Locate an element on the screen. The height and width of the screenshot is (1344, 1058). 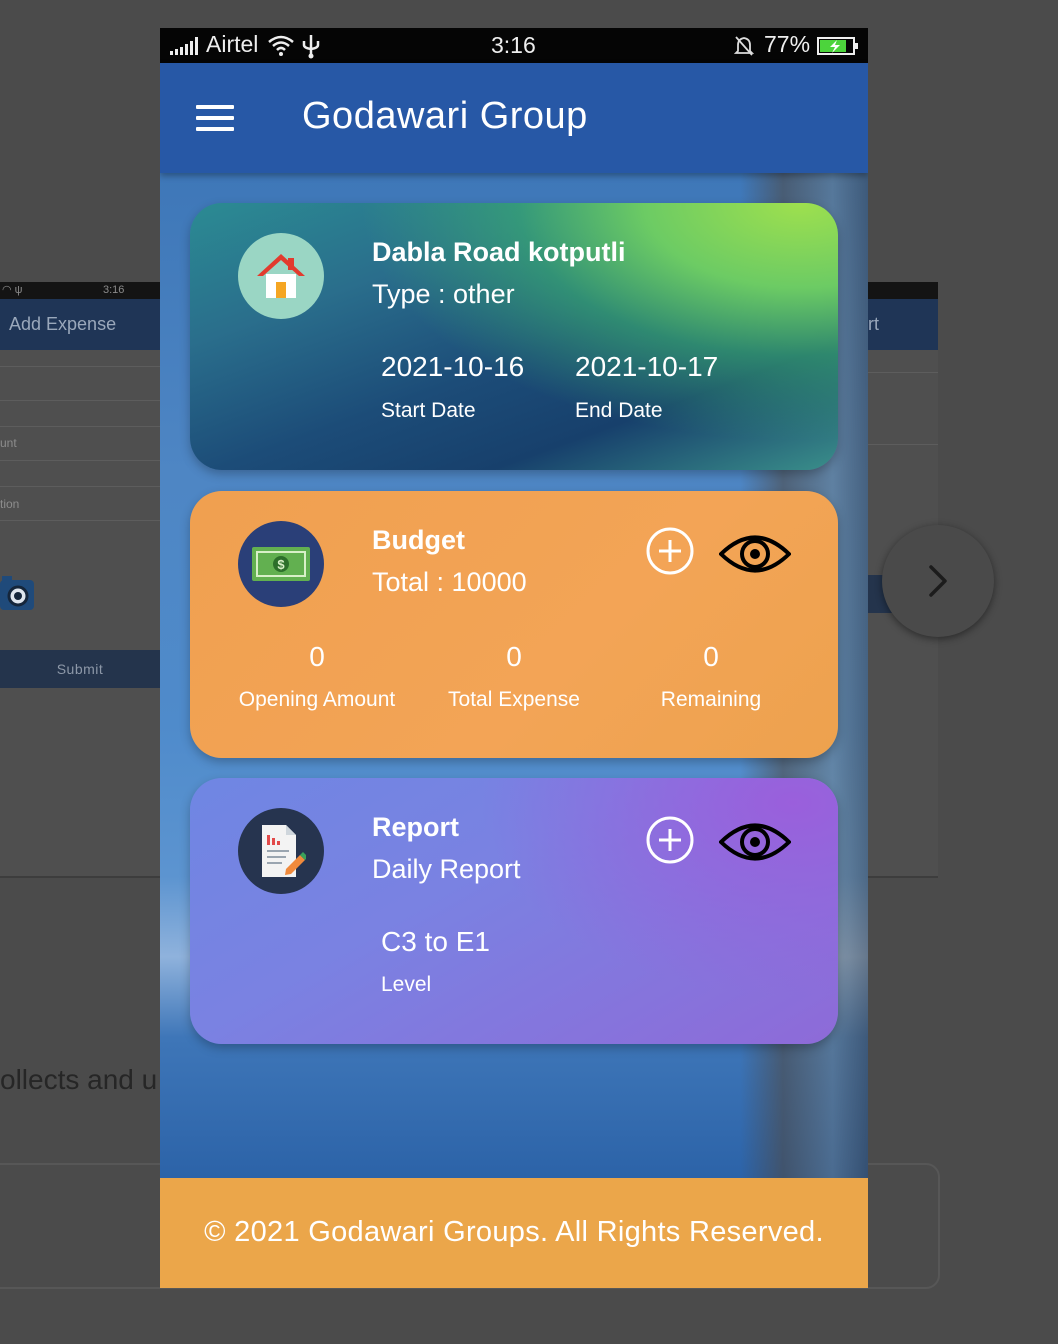
prev-screen-preview: ◠ ψ 3:16 Add Expense unt tion Submit is located at coordinates (80, 580).